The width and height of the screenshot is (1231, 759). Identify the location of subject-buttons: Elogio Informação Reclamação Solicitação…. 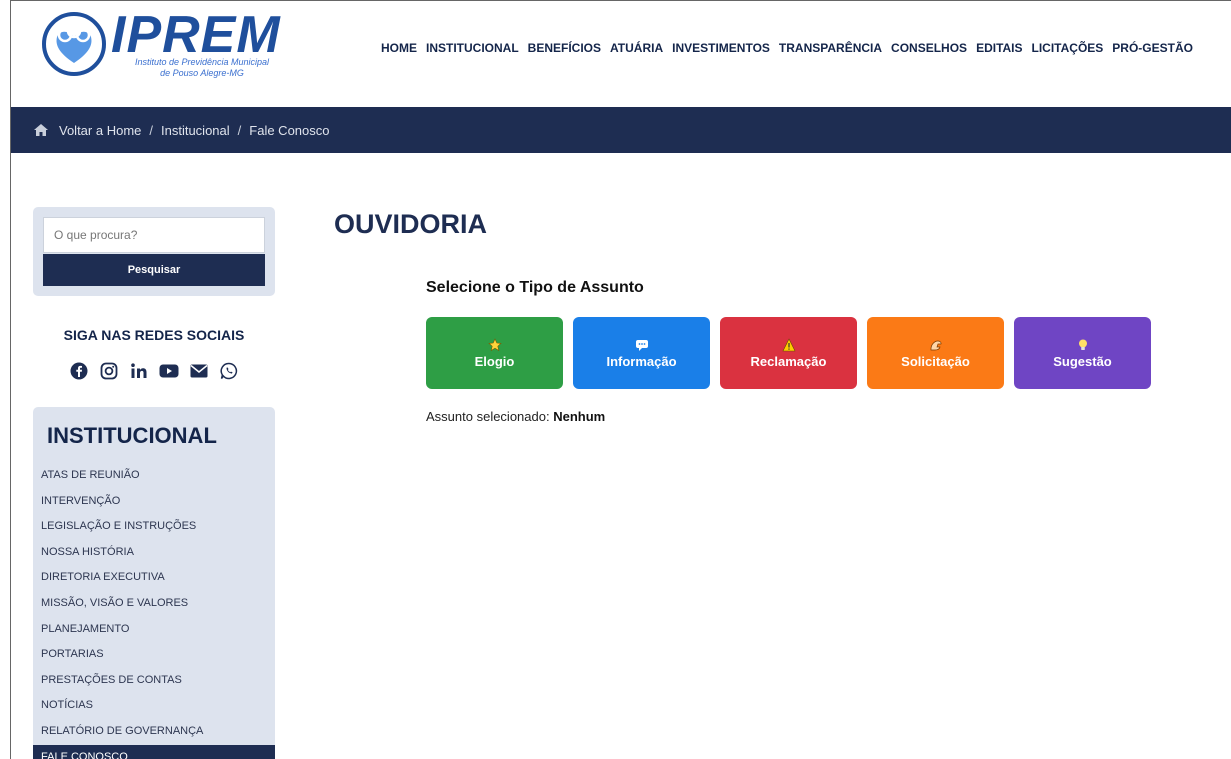
(788, 353).